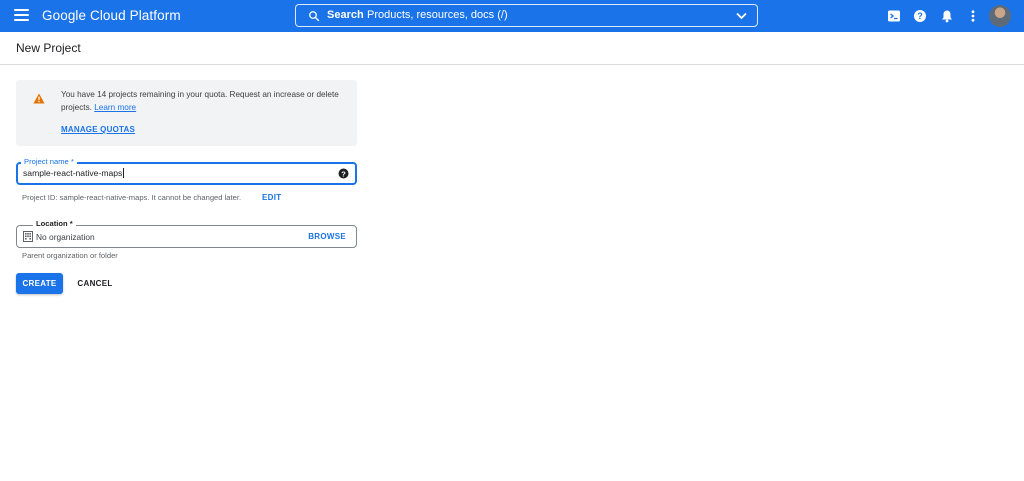  I want to click on location-hint: Parent organization or folder, so click(70, 255).